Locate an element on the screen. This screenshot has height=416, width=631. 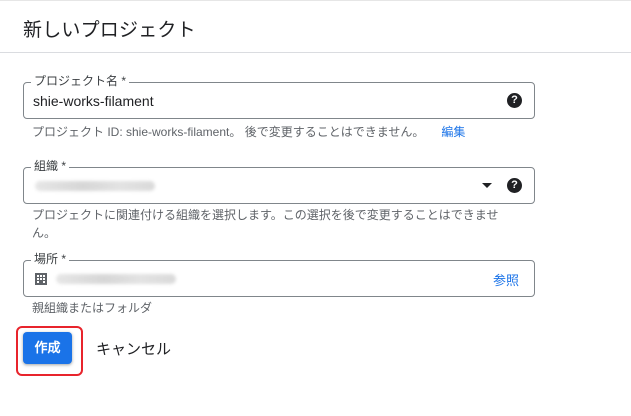
edit-project-id-link: 編集 is located at coordinates (453, 132).